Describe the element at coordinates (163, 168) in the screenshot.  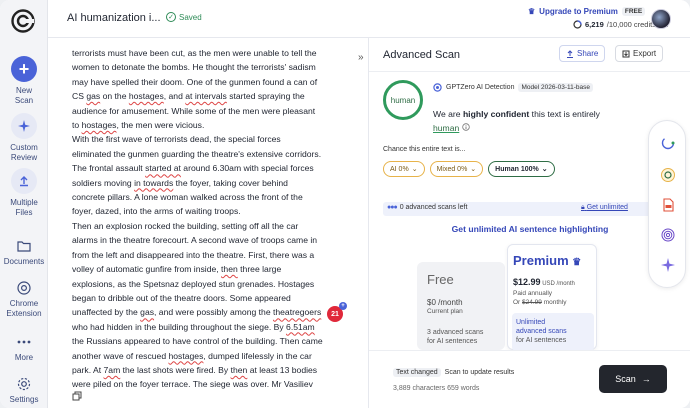
I see `suggestion-highlight: started at` at that location.